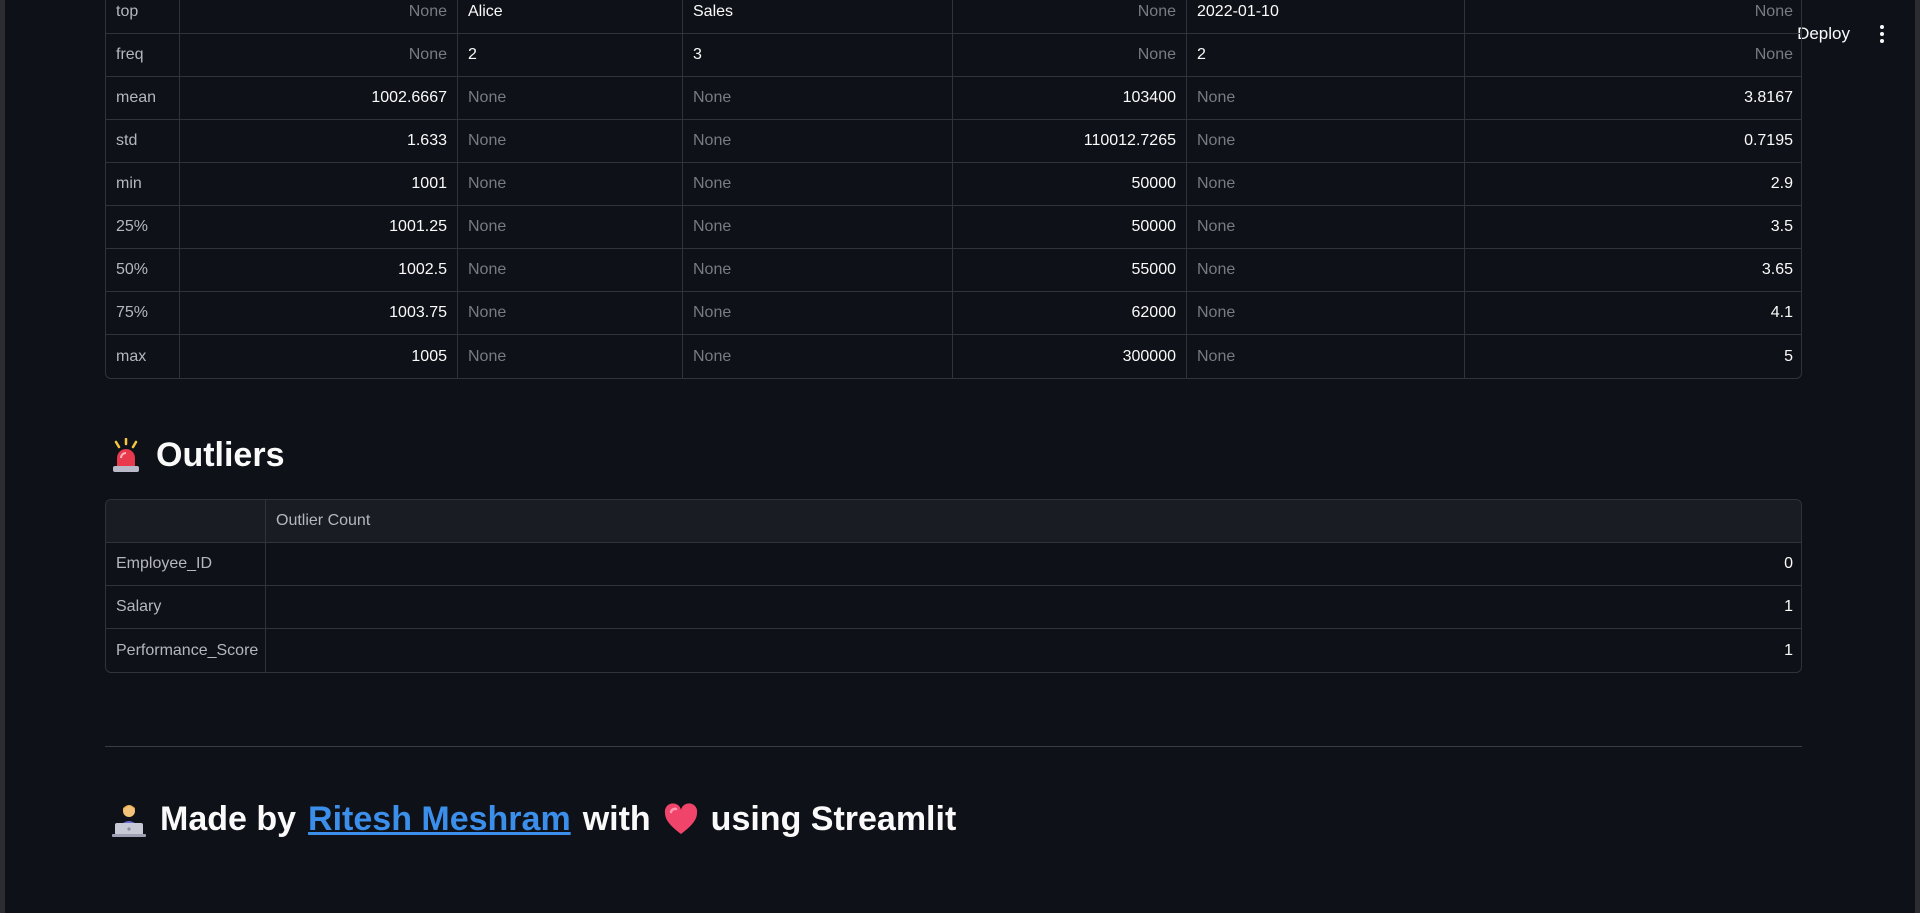 Image resolution: width=1920 pixels, height=913 pixels. What do you see at coordinates (1823, 34) in the screenshot?
I see `deploy-button: Deploy` at bounding box center [1823, 34].